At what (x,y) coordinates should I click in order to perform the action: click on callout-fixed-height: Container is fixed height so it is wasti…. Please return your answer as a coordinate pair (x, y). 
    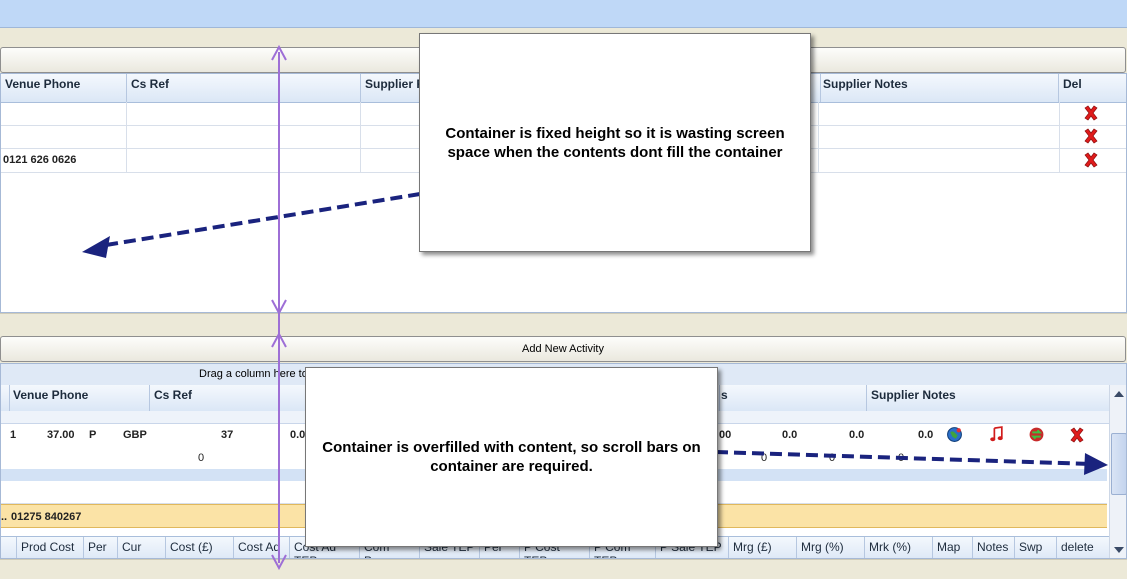
    Looking at the image, I should click on (615, 142).